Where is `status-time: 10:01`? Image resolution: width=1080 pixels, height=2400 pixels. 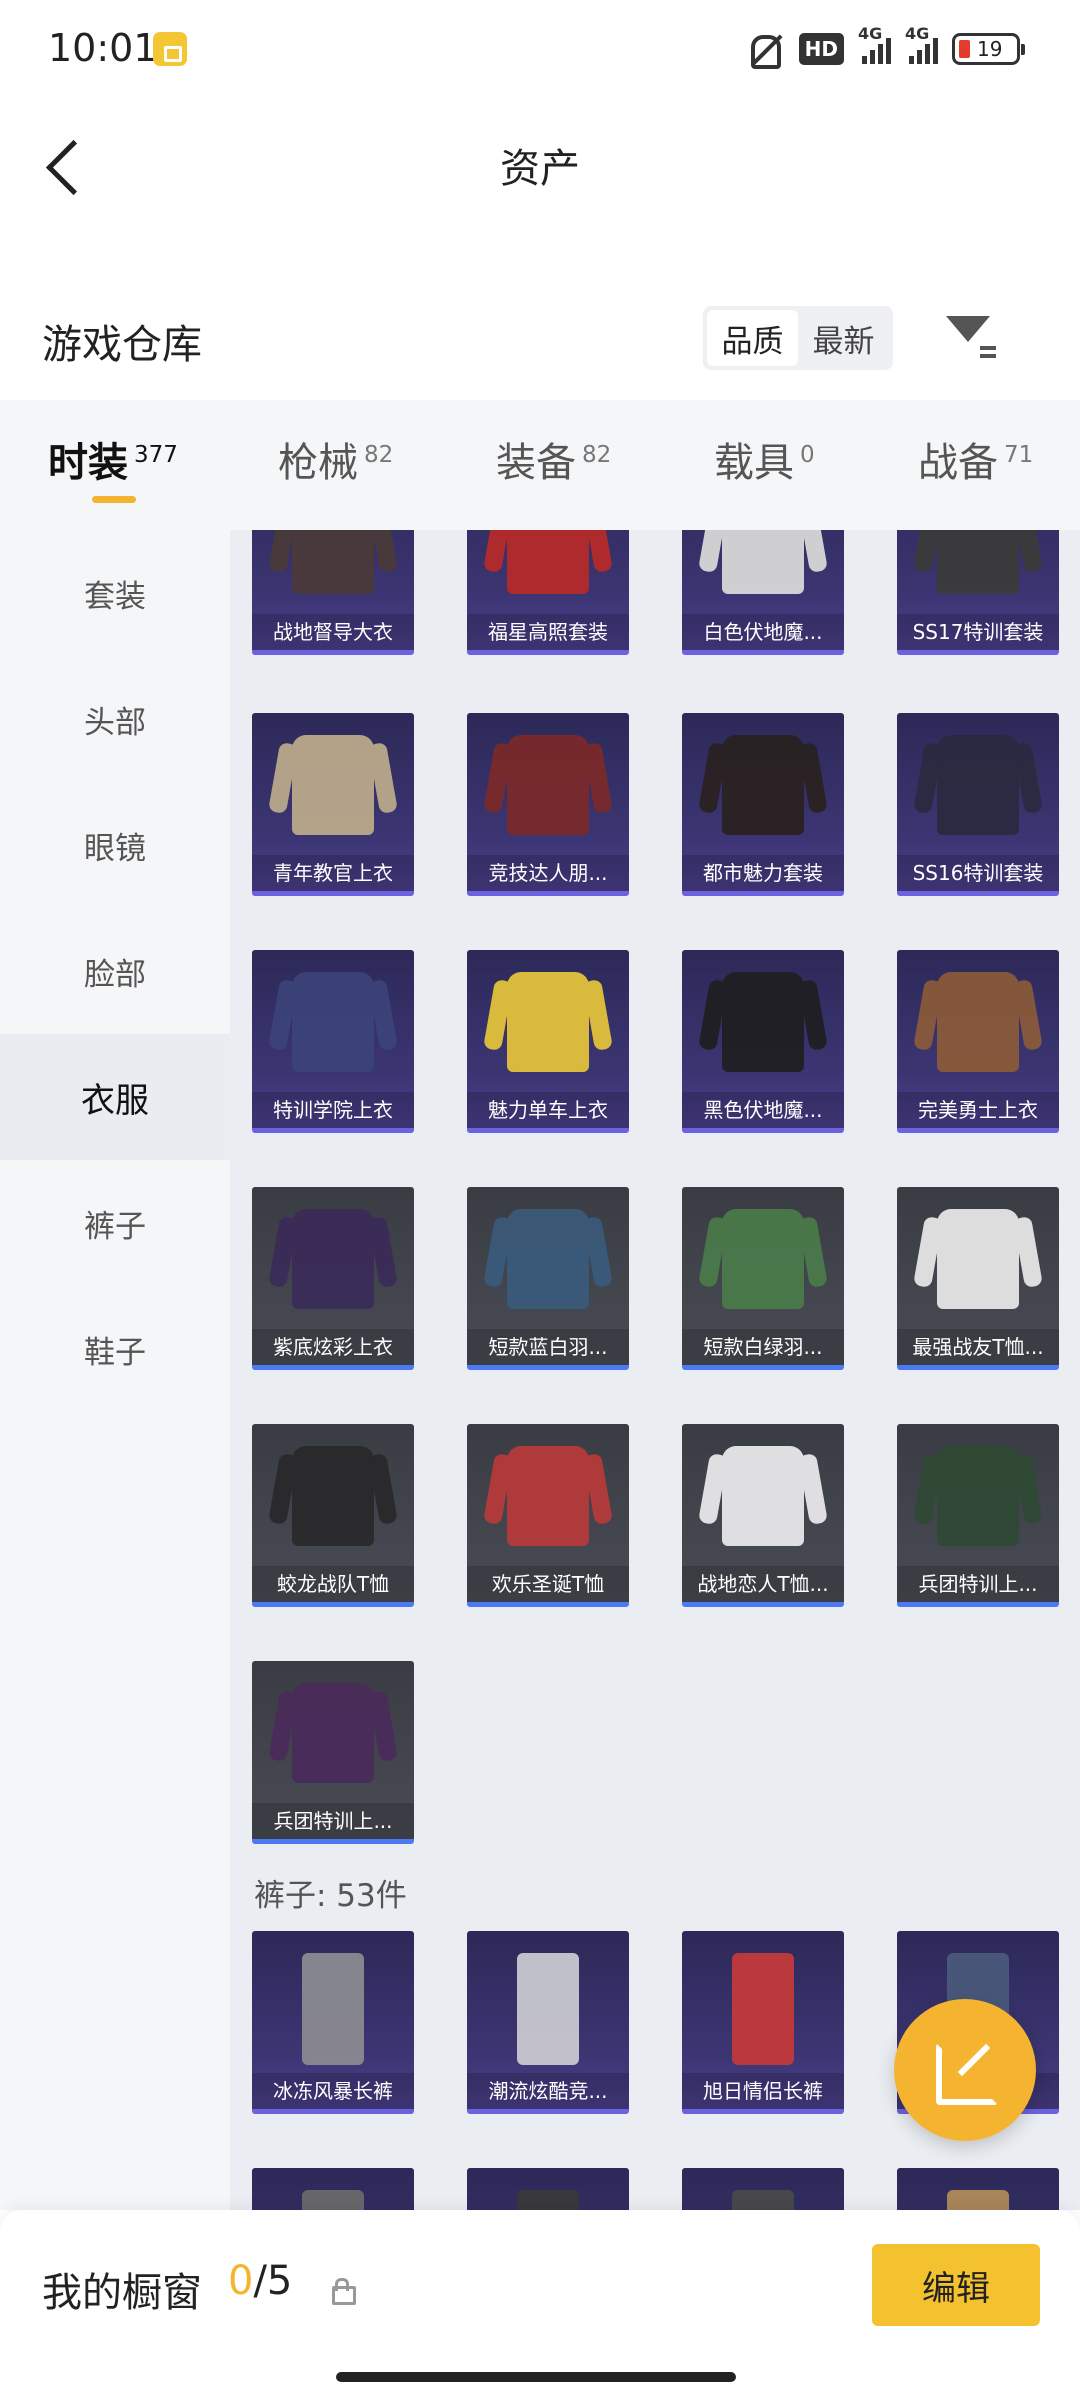 status-time: 10:01 is located at coordinates (103, 48).